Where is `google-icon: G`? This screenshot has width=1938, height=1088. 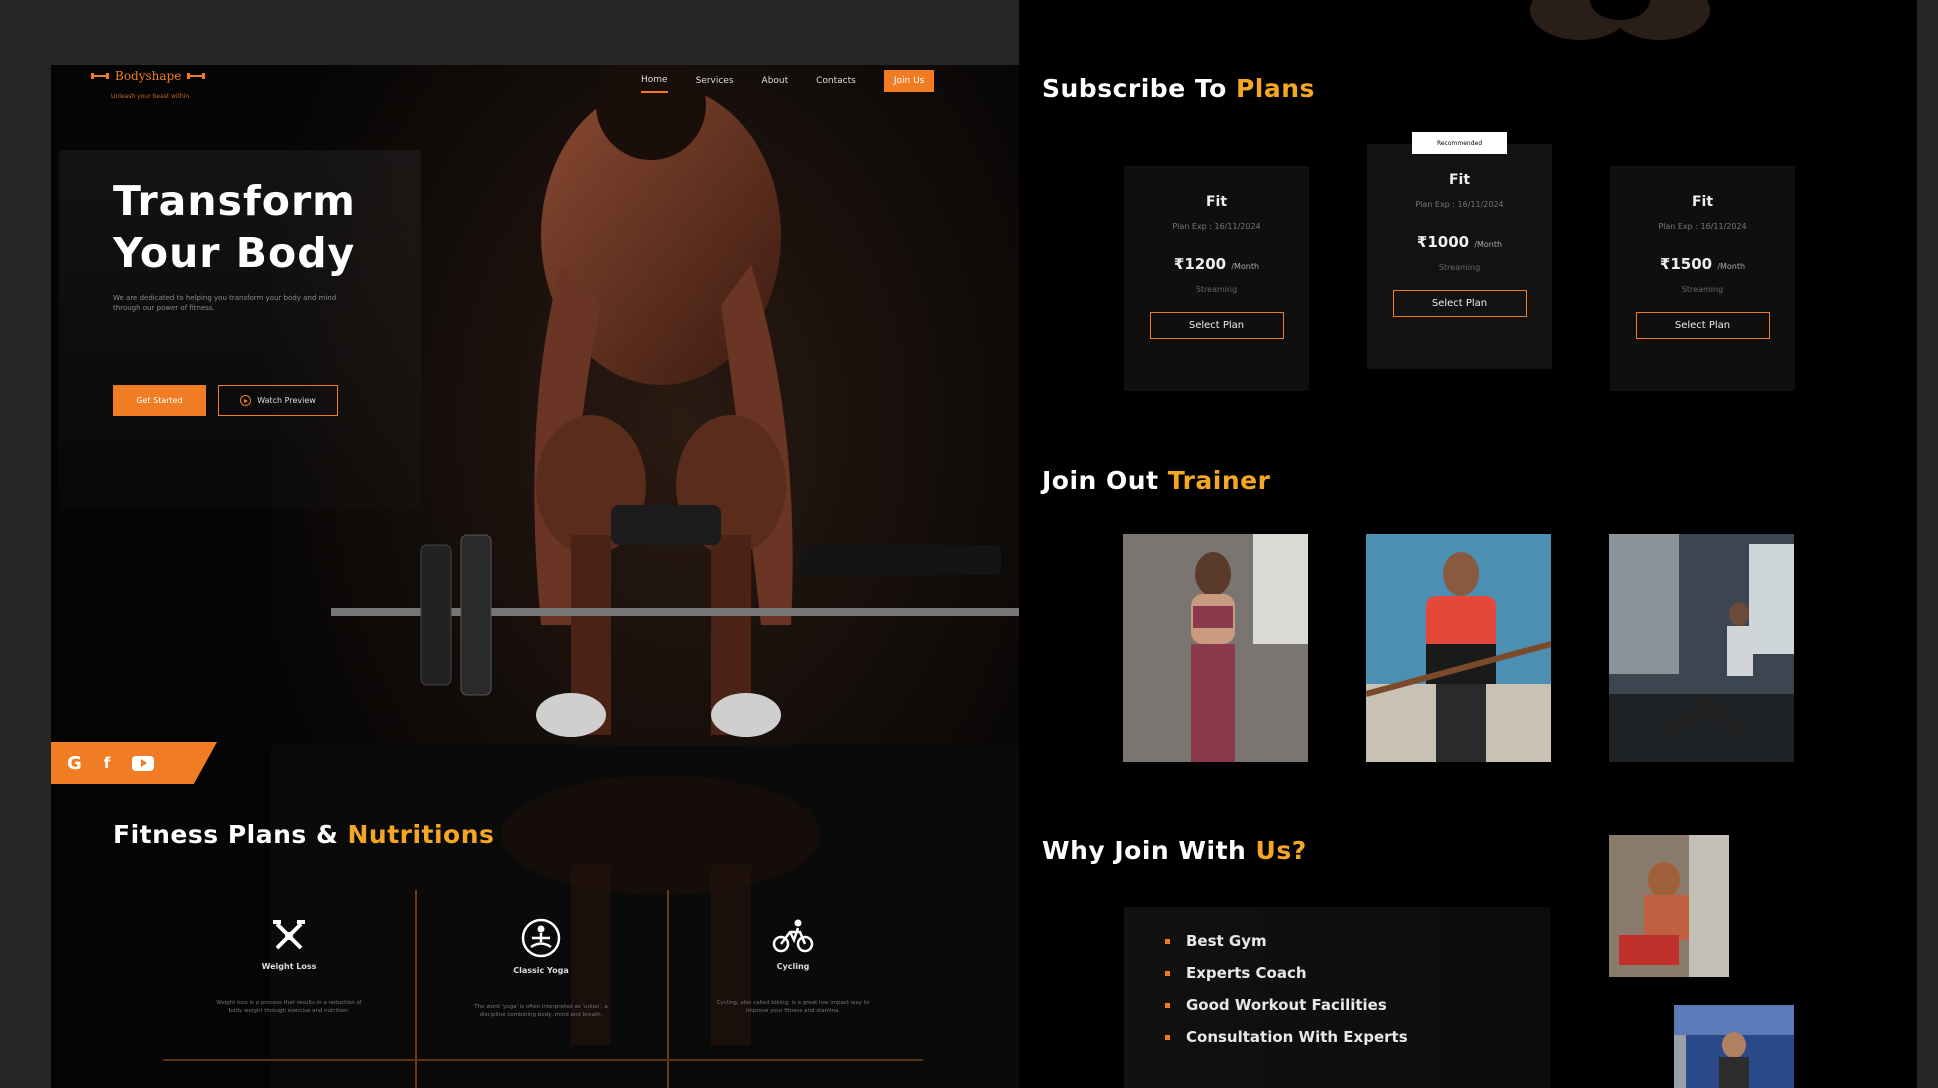
google-icon: G is located at coordinates (74, 763).